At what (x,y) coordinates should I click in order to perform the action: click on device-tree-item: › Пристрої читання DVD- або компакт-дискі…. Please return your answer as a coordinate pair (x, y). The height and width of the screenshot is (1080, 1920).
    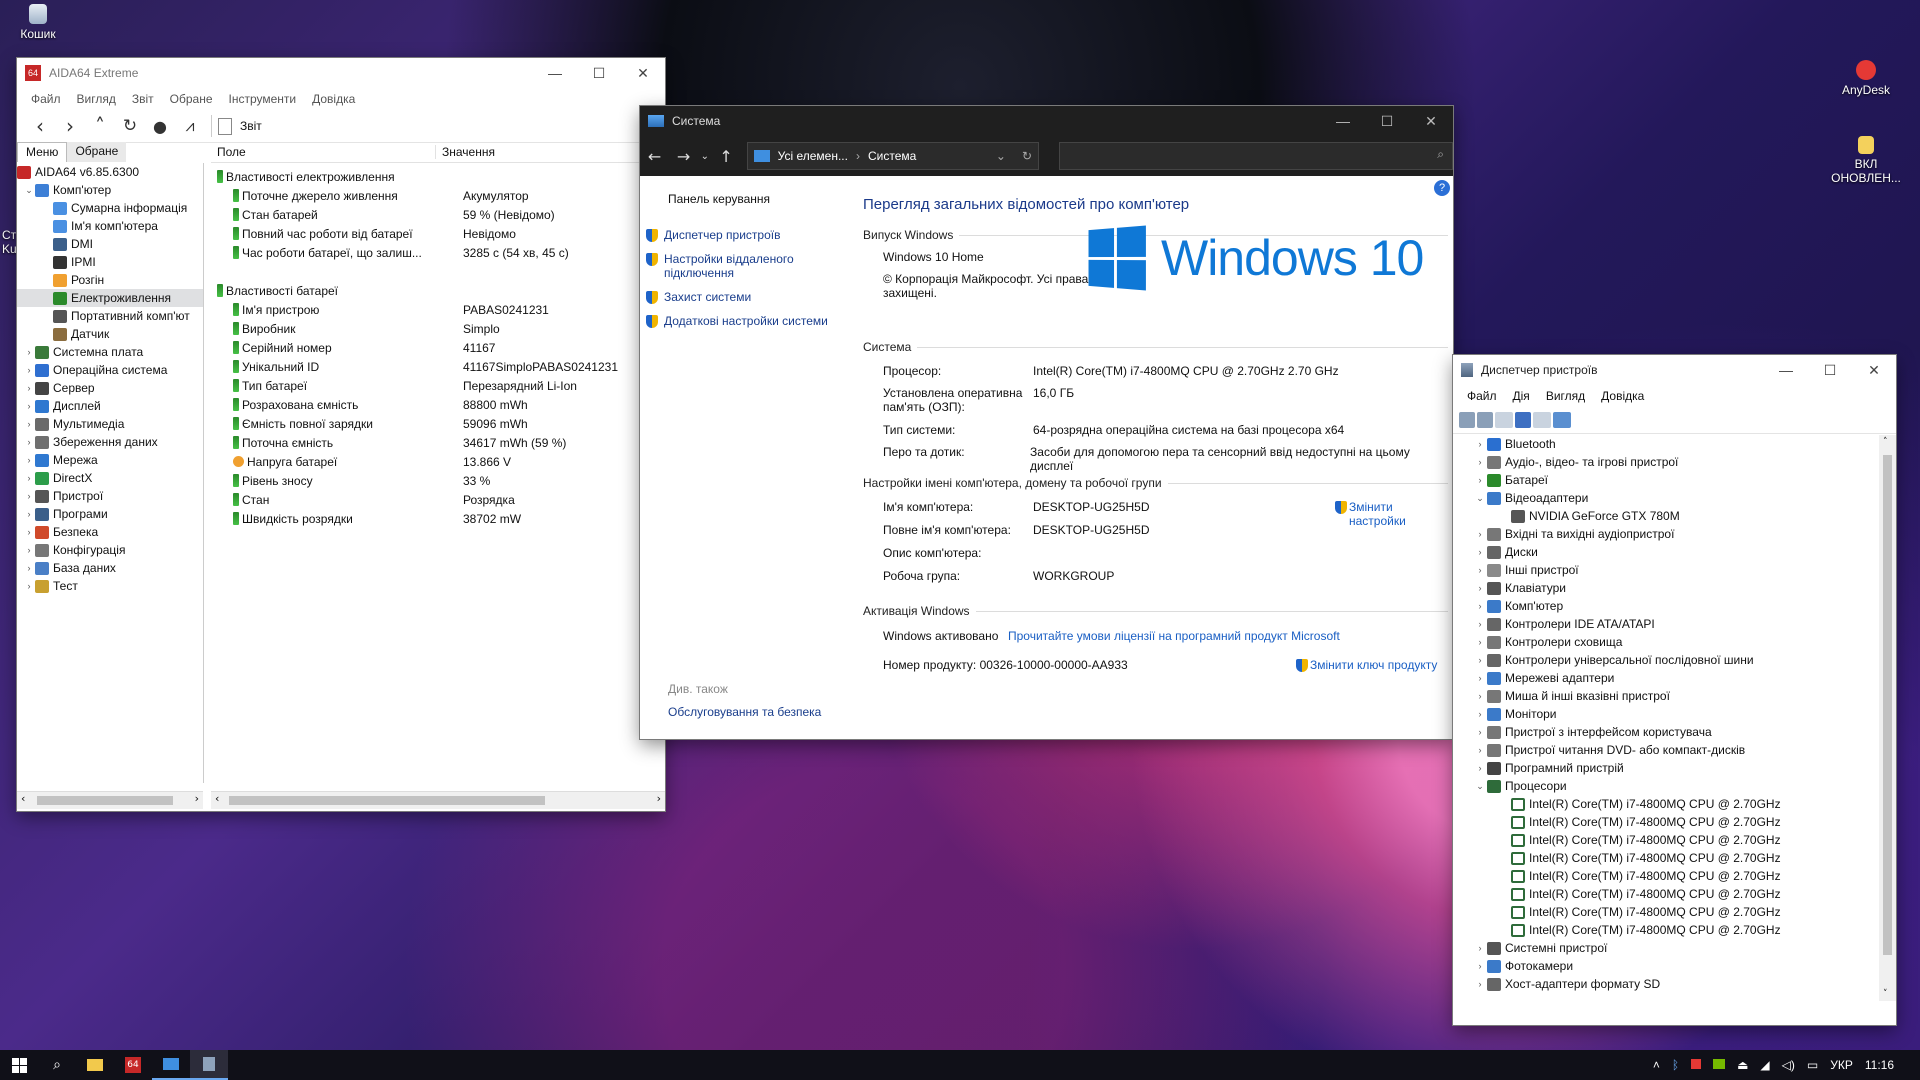
    Looking at the image, I should click on (1665, 750).